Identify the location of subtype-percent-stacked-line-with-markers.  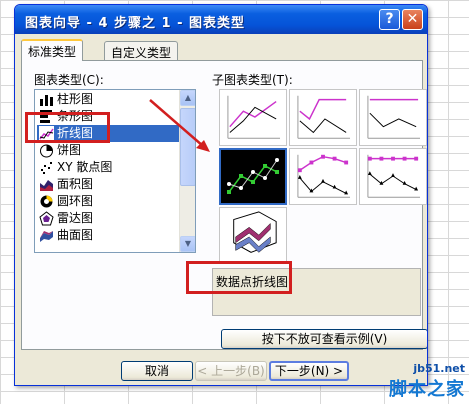
(393, 176).